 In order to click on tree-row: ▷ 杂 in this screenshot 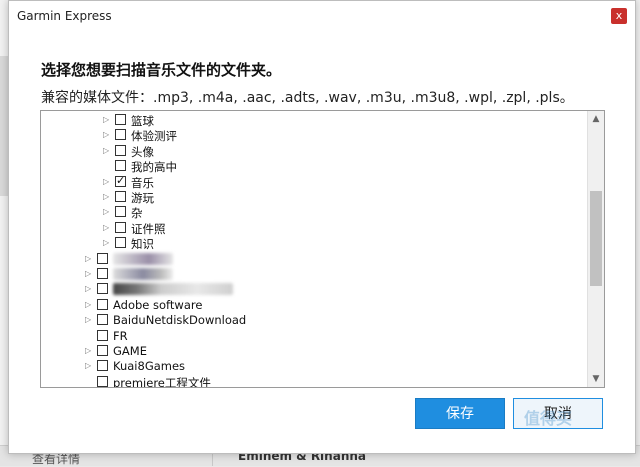, I will do `click(311, 212)`.